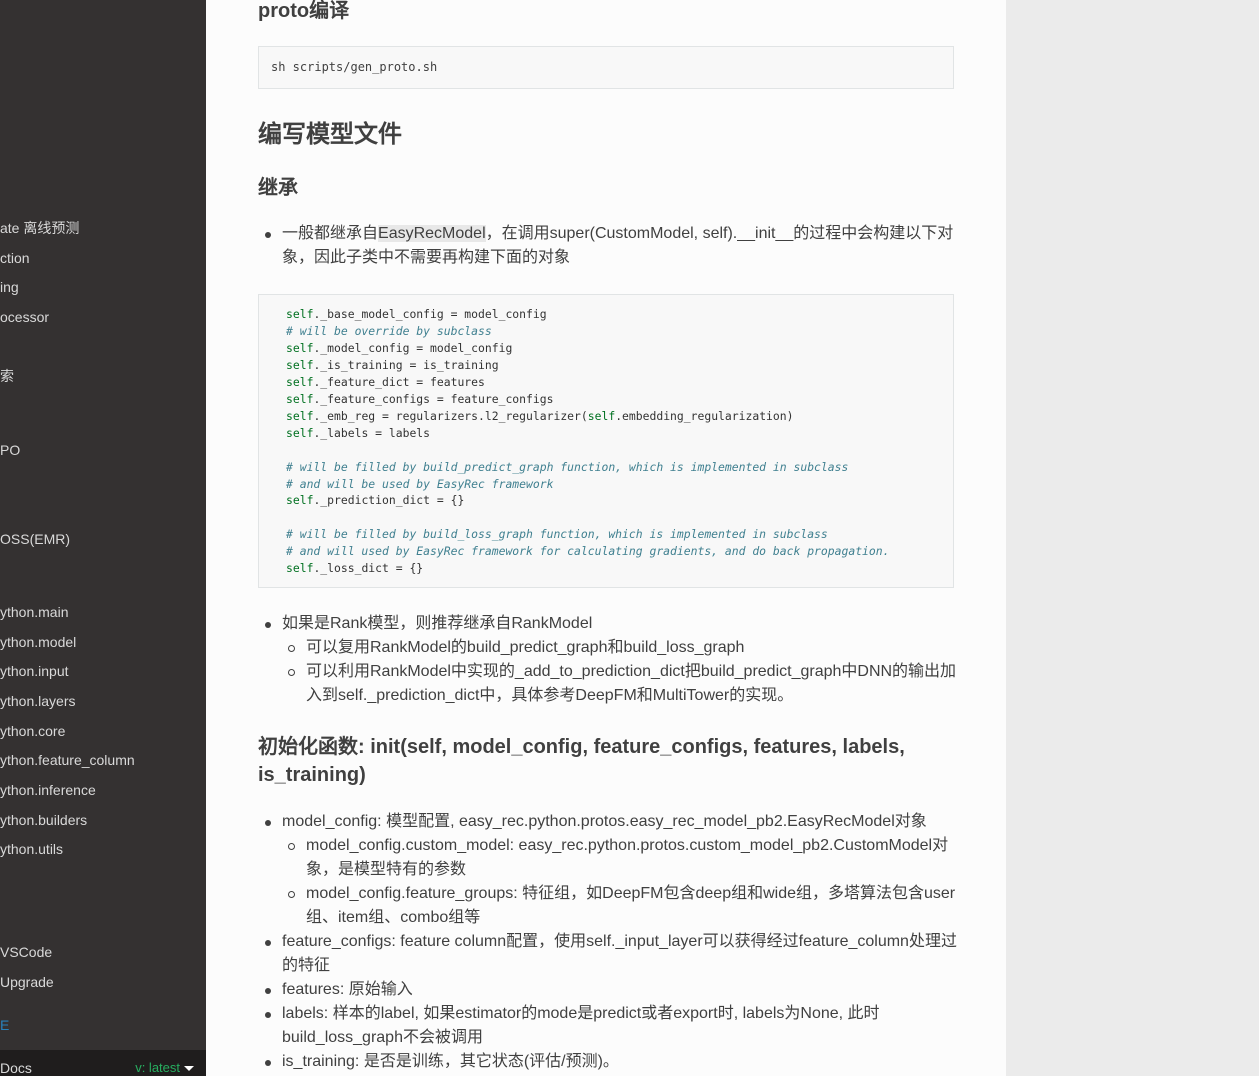  I want to click on init-text: 的特征, so click(306, 965).